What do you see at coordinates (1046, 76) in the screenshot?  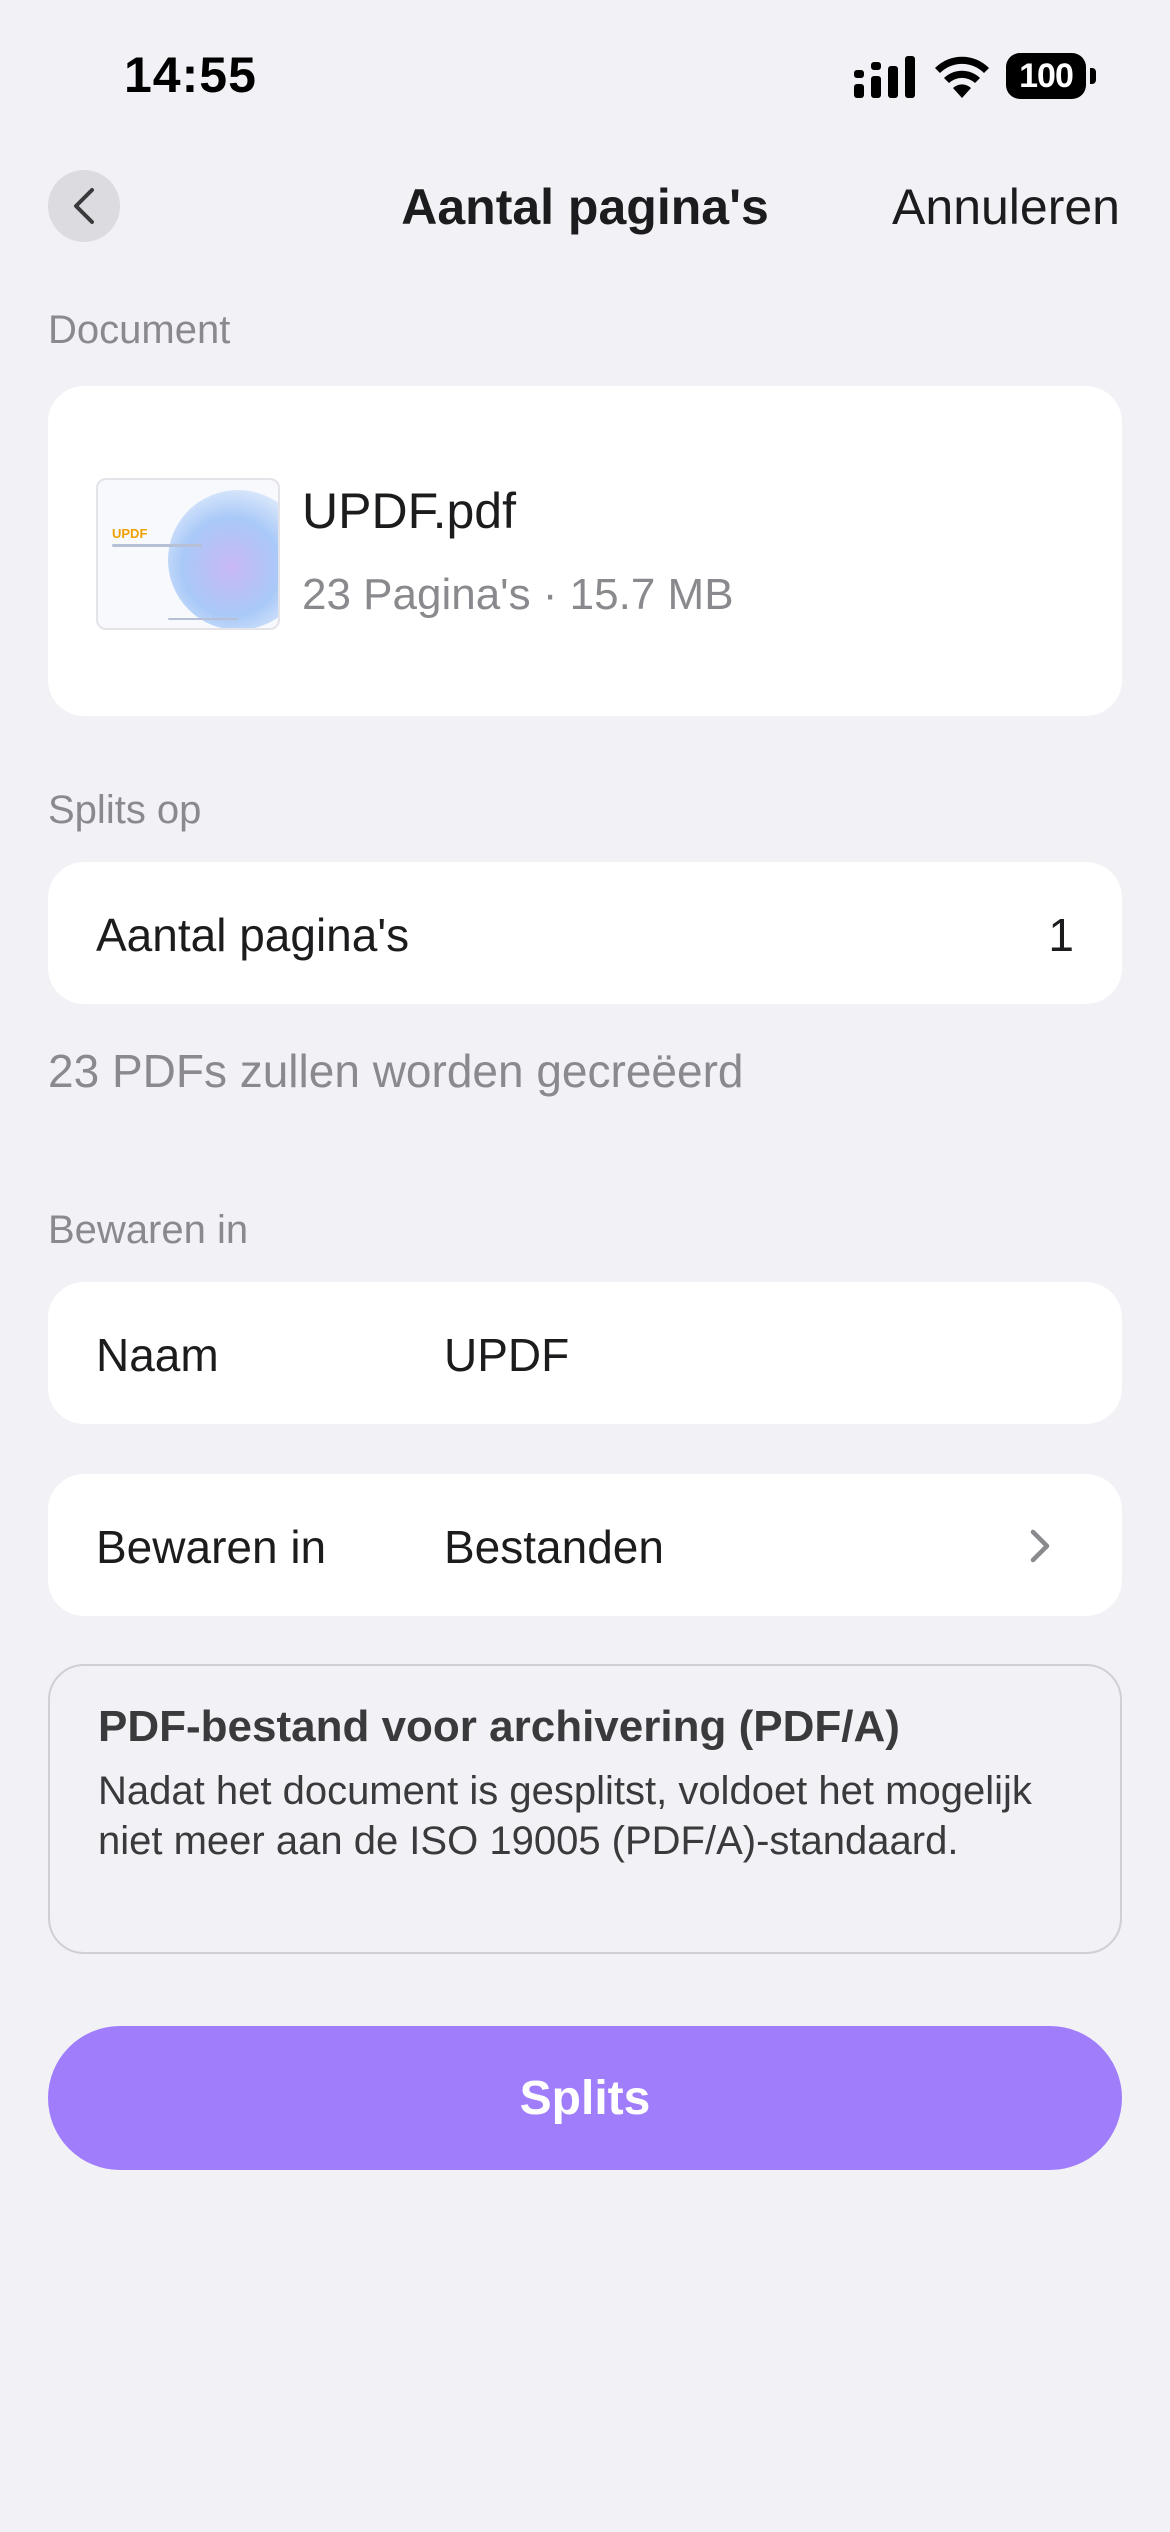 I see `battery-level: 100` at bounding box center [1046, 76].